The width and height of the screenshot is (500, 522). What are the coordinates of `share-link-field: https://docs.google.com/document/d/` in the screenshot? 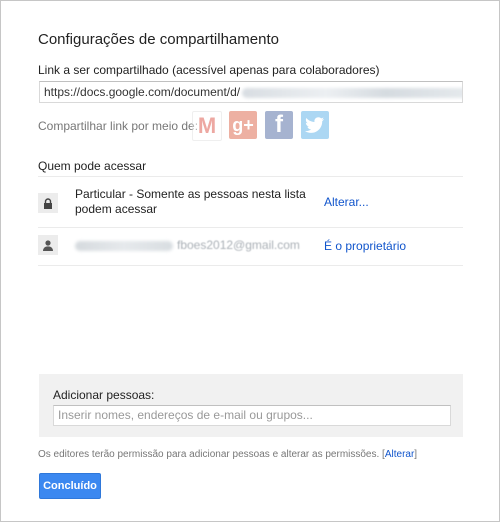 It's located at (251, 92).